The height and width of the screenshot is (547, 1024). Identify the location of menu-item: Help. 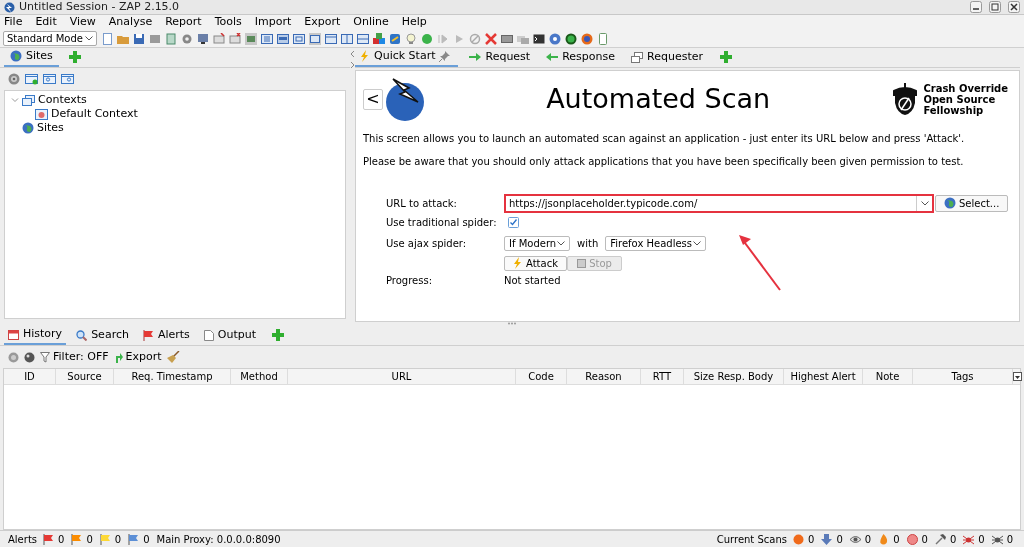
(414, 22).